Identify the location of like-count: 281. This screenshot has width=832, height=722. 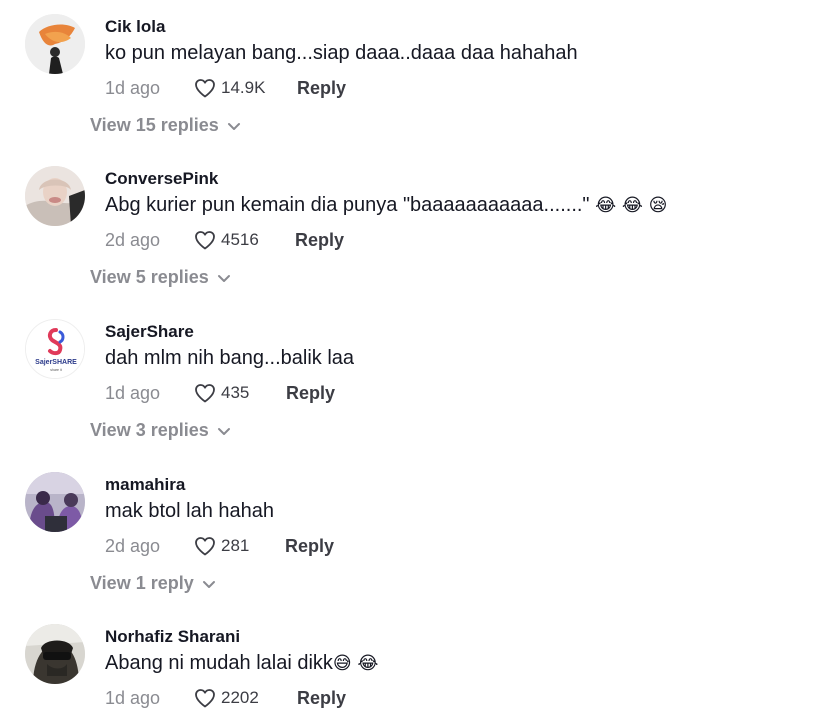
(235, 545).